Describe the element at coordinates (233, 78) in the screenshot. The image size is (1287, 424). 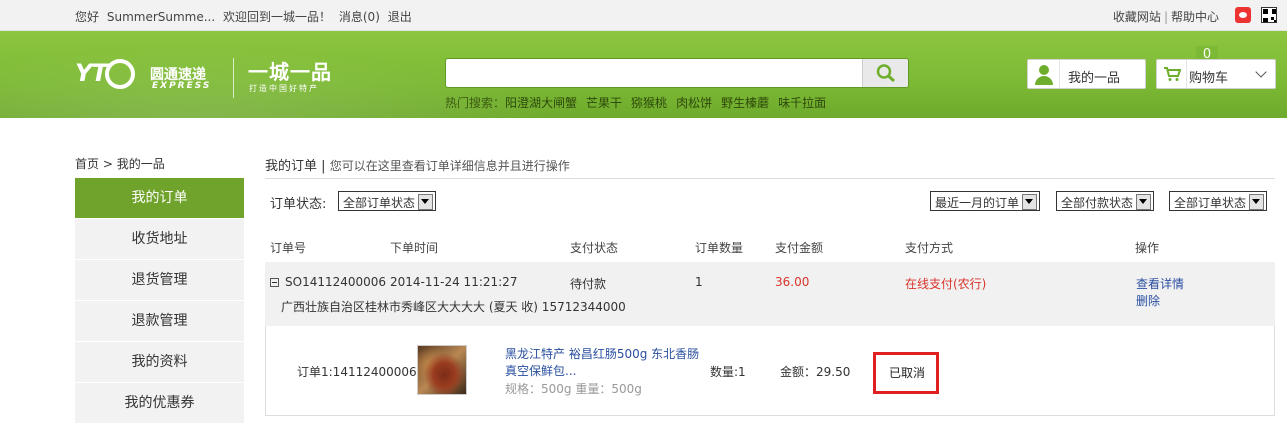
I see `logo-divider` at that location.